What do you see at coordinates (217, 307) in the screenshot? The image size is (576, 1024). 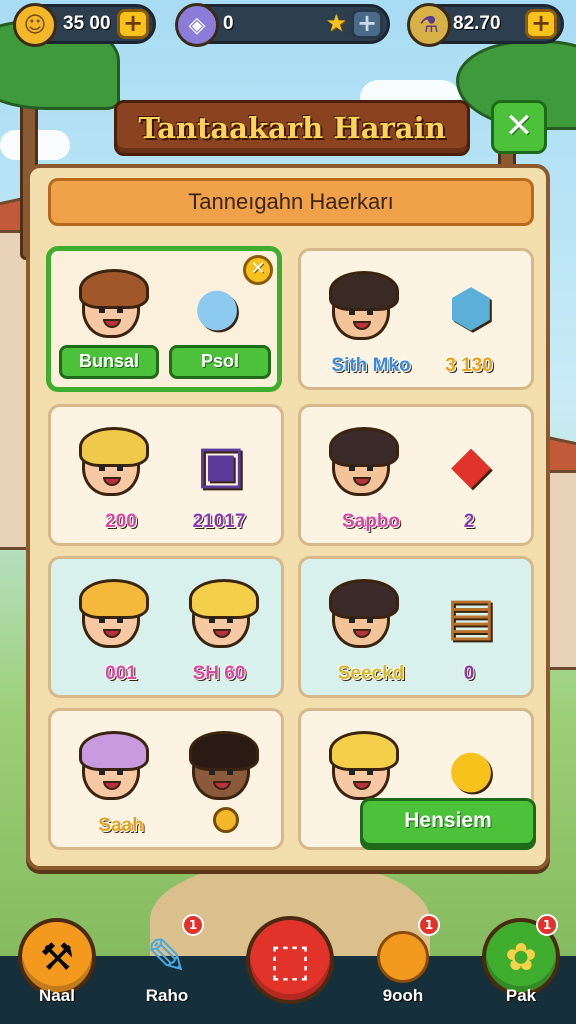 I see `balloon-icon: ●` at bounding box center [217, 307].